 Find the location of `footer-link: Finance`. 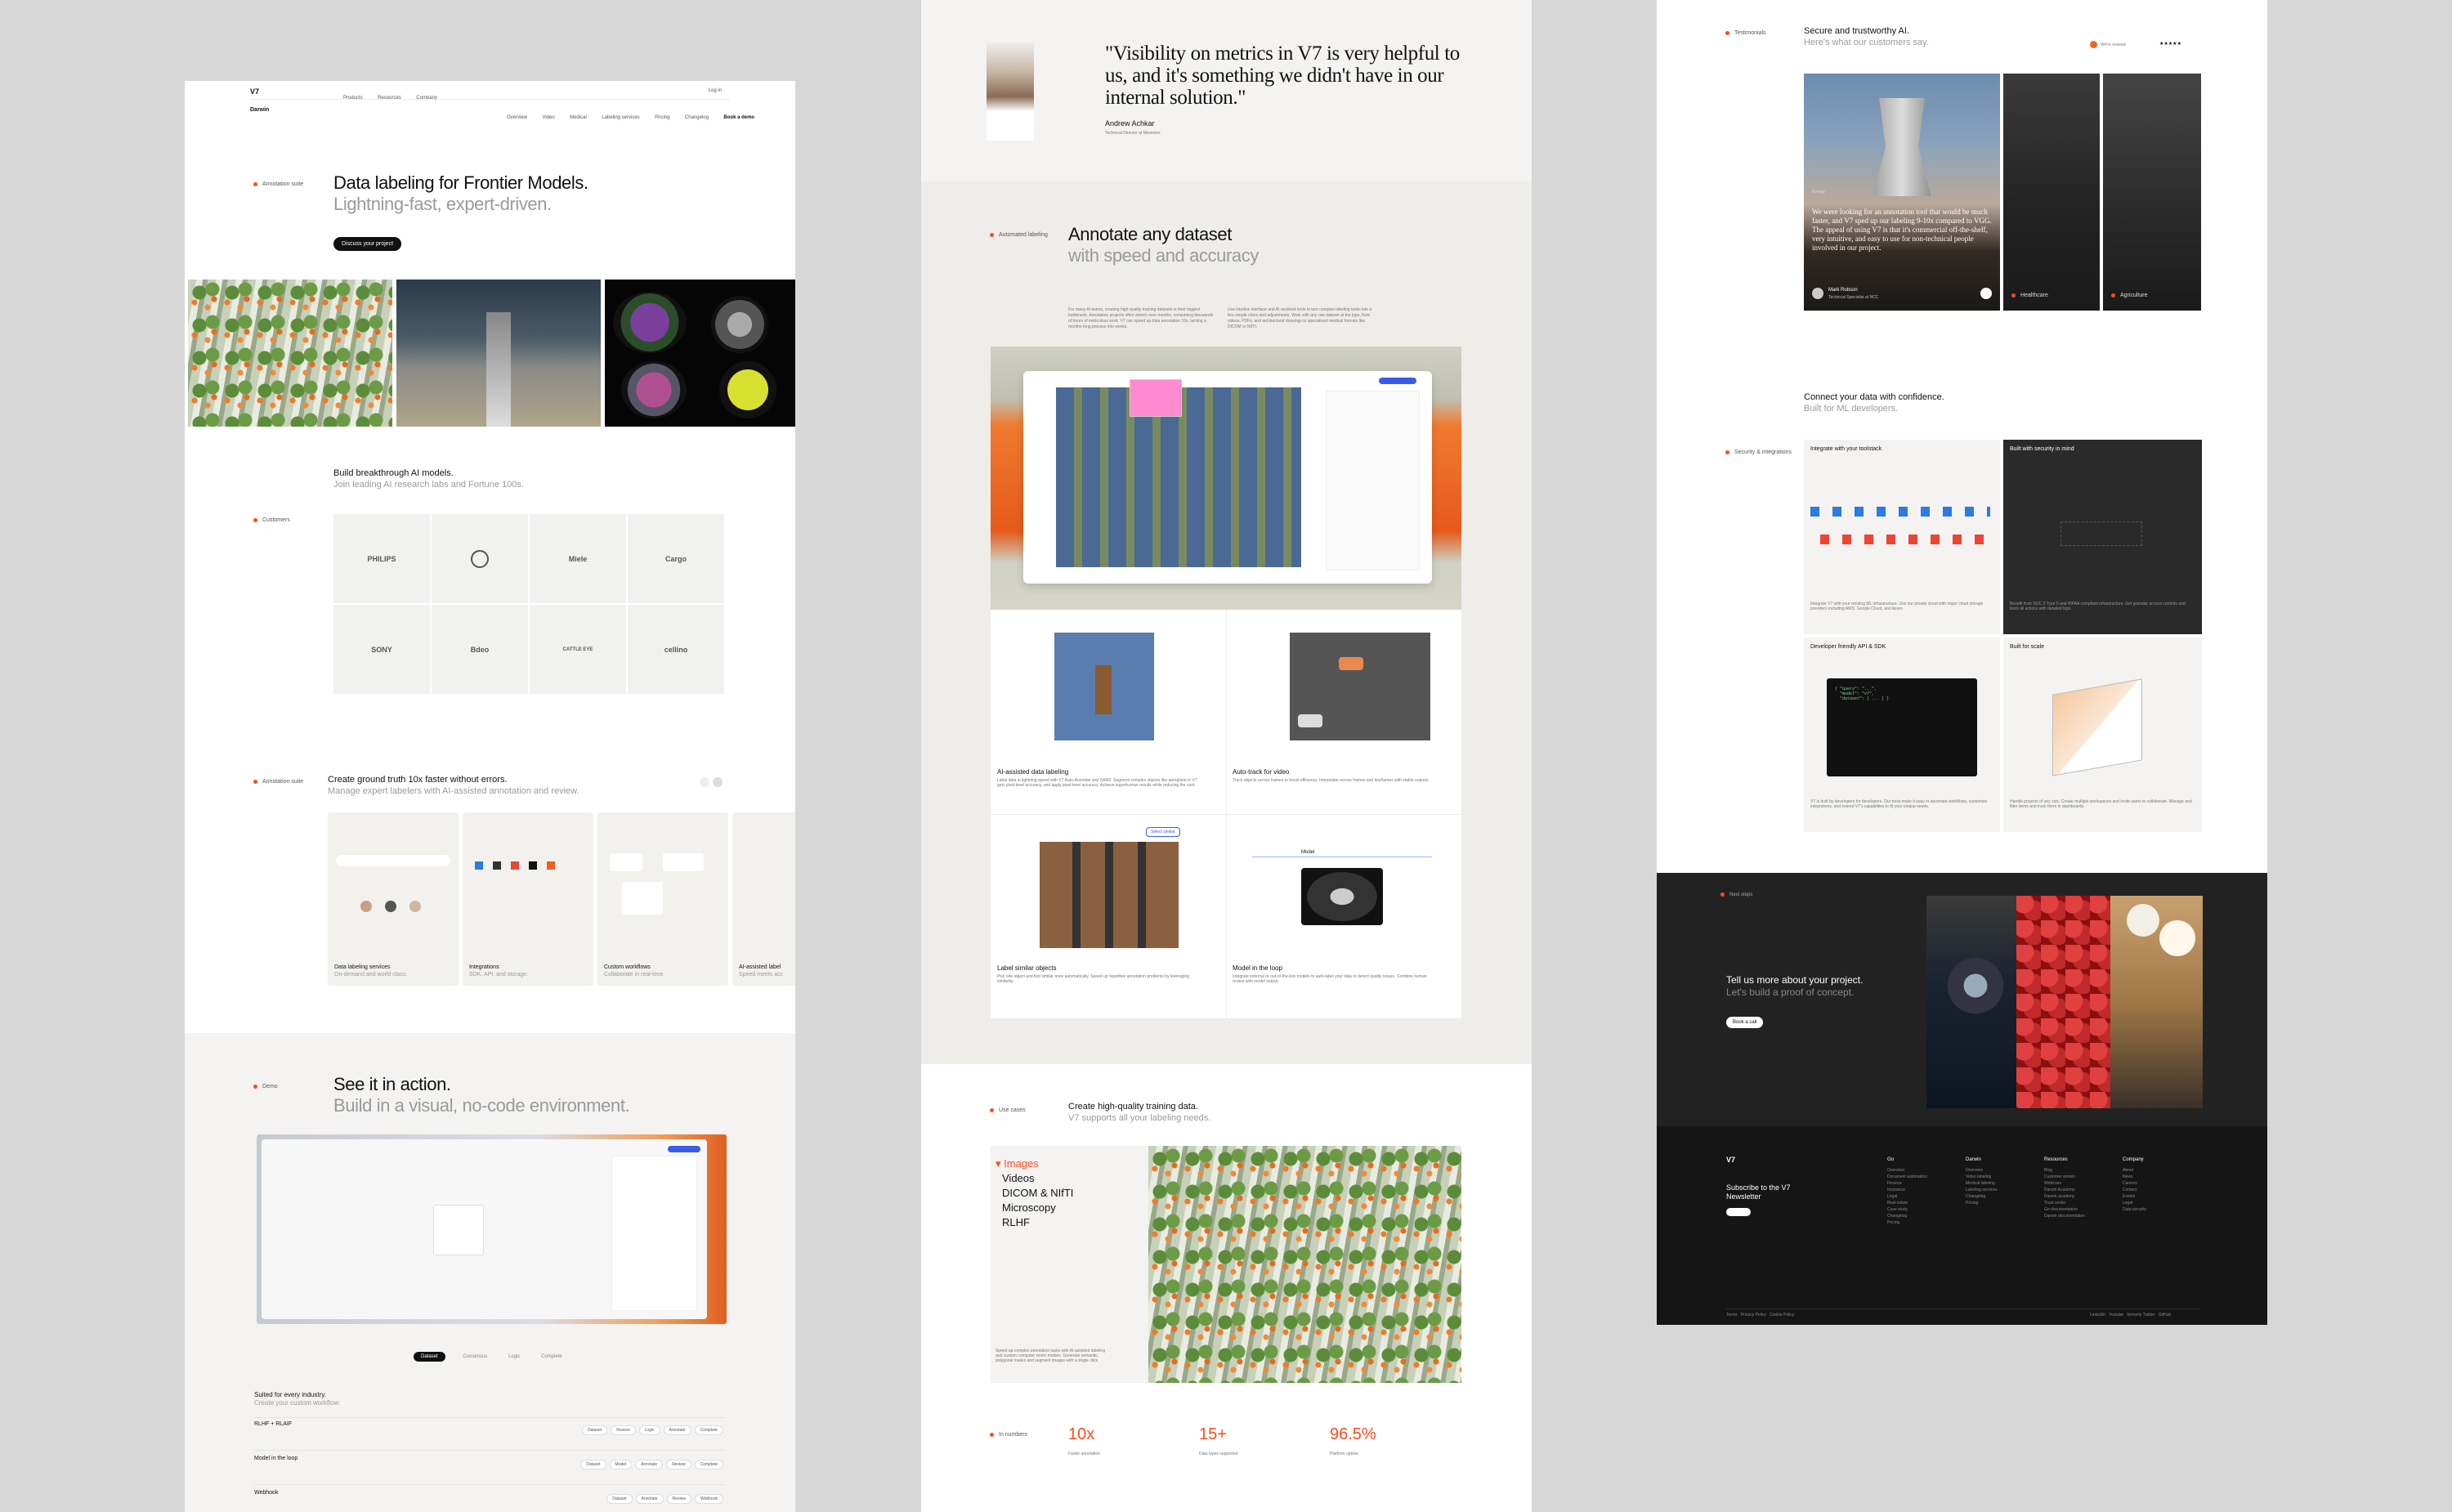

footer-link: Finance is located at coordinates (1907, 1183).